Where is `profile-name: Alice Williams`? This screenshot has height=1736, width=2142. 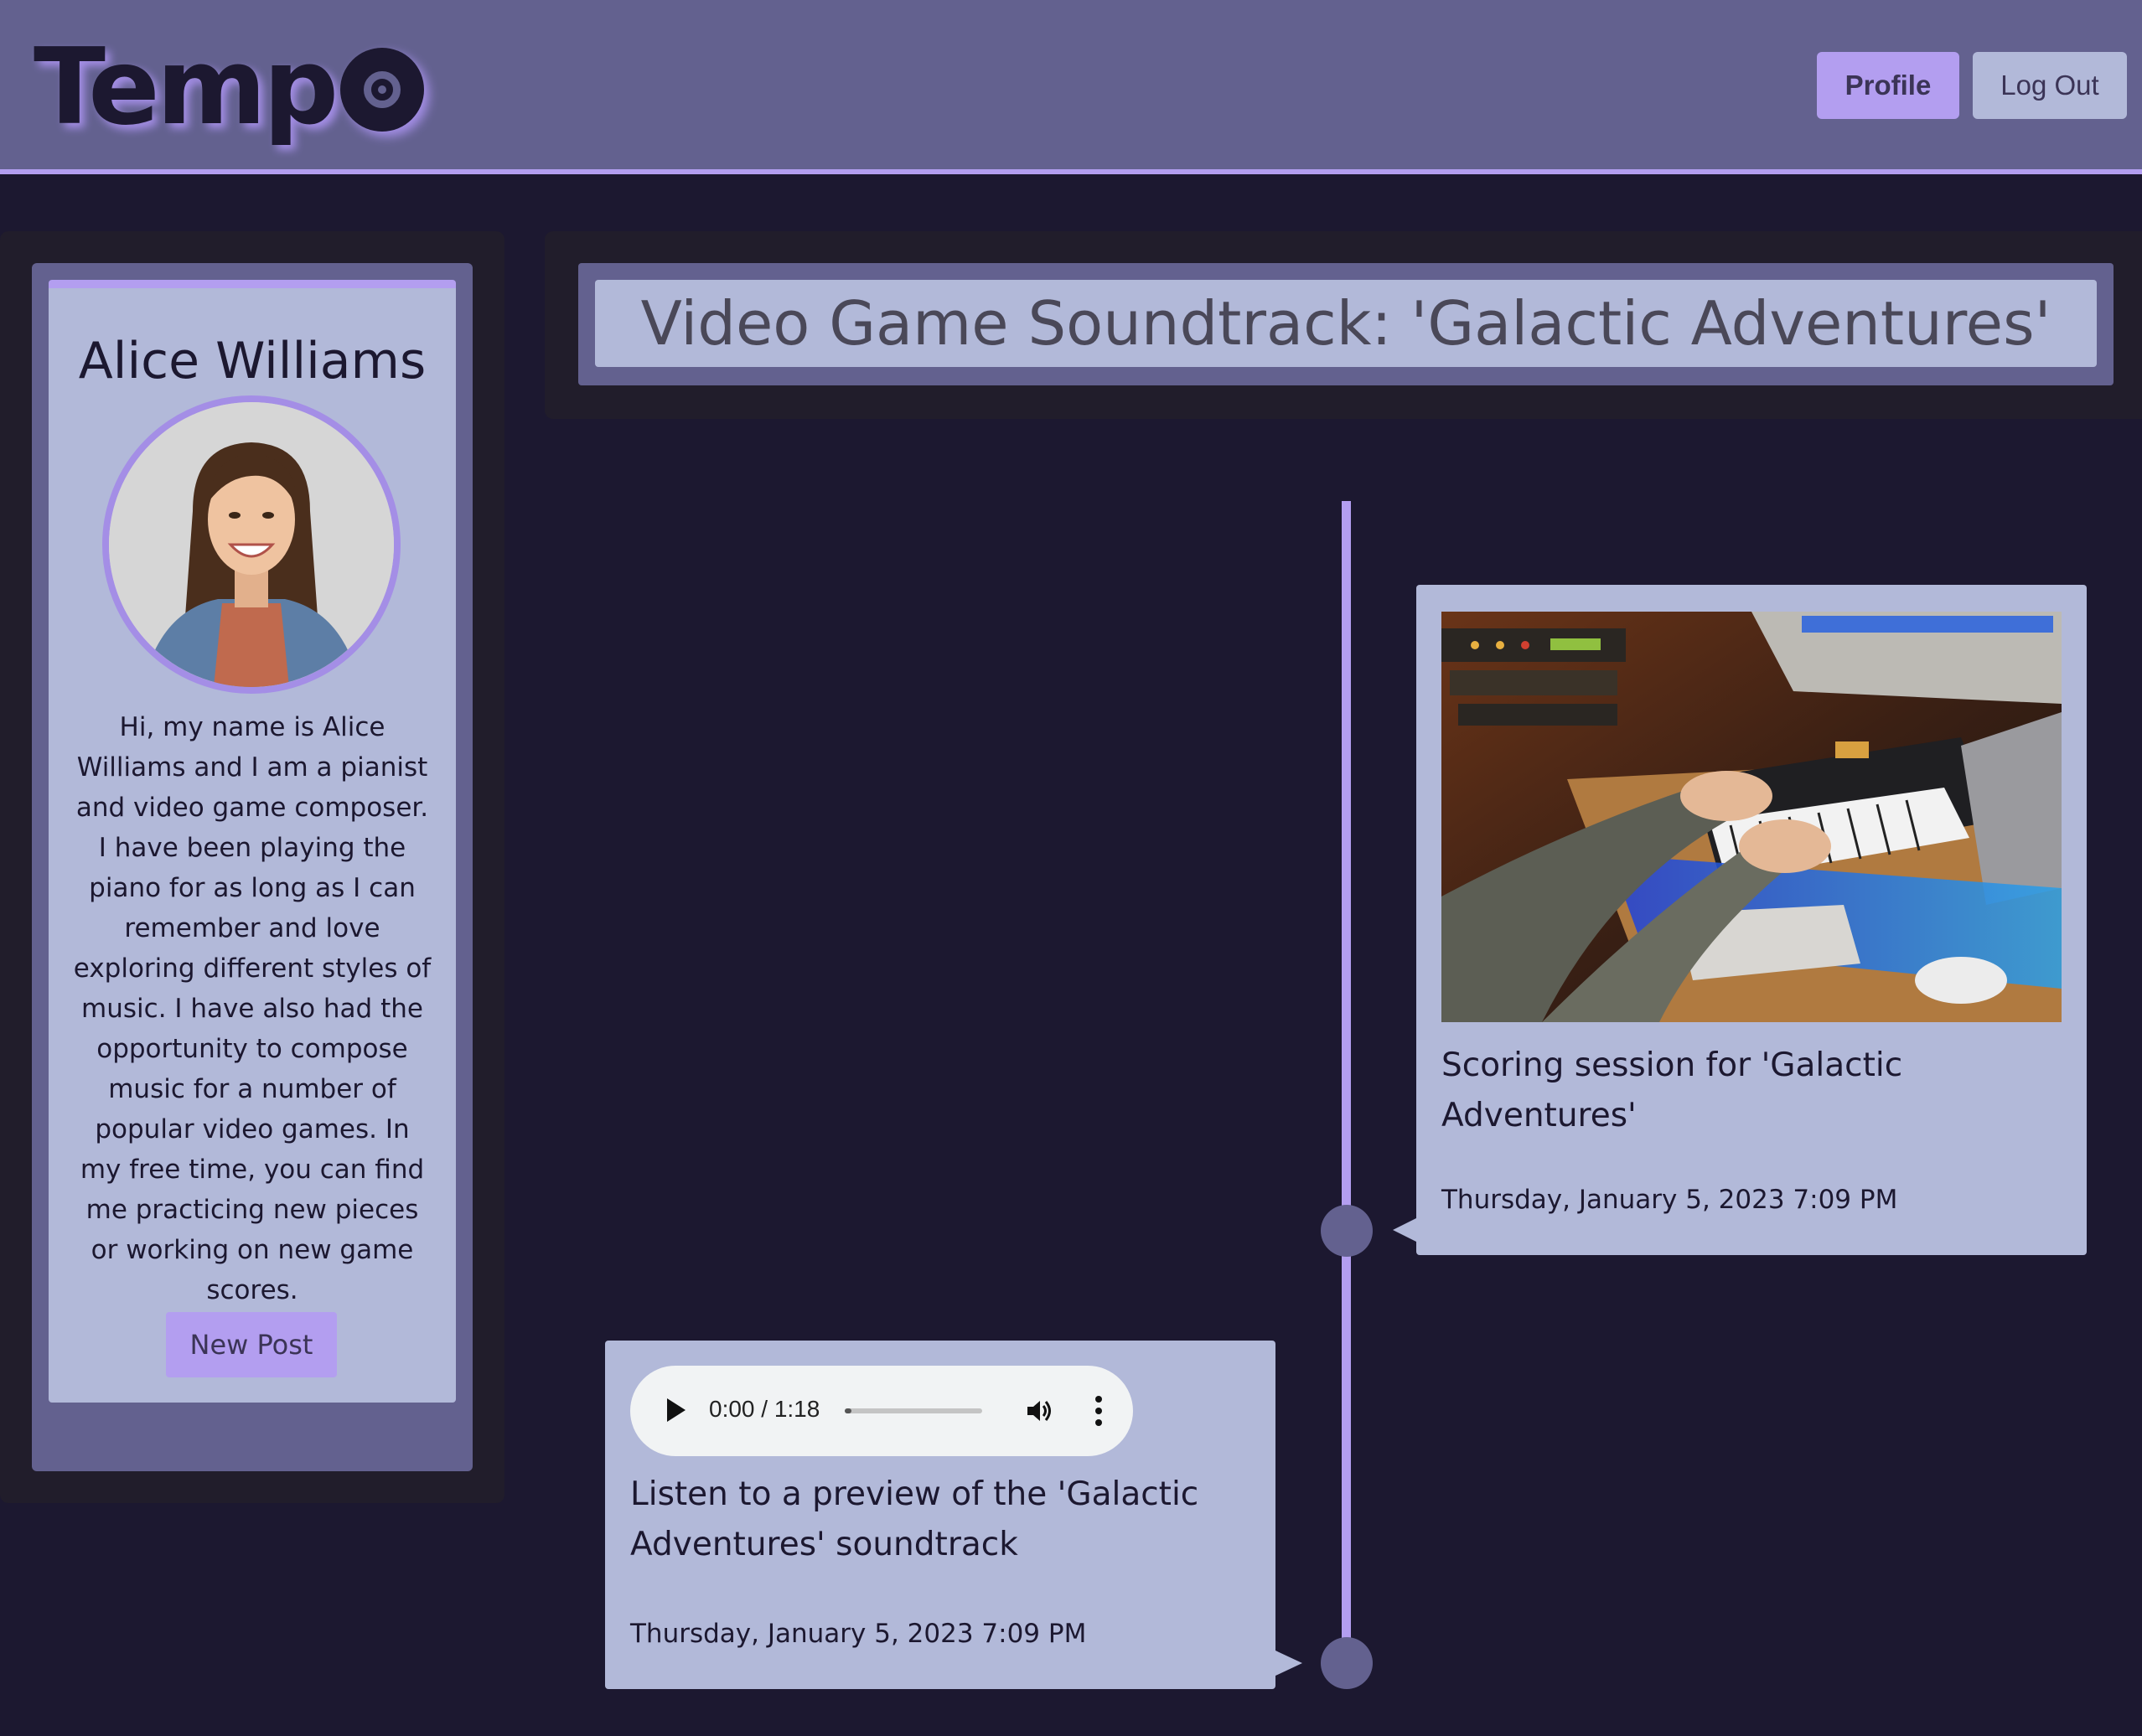 profile-name: Alice Williams is located at coordinates (252, 361).